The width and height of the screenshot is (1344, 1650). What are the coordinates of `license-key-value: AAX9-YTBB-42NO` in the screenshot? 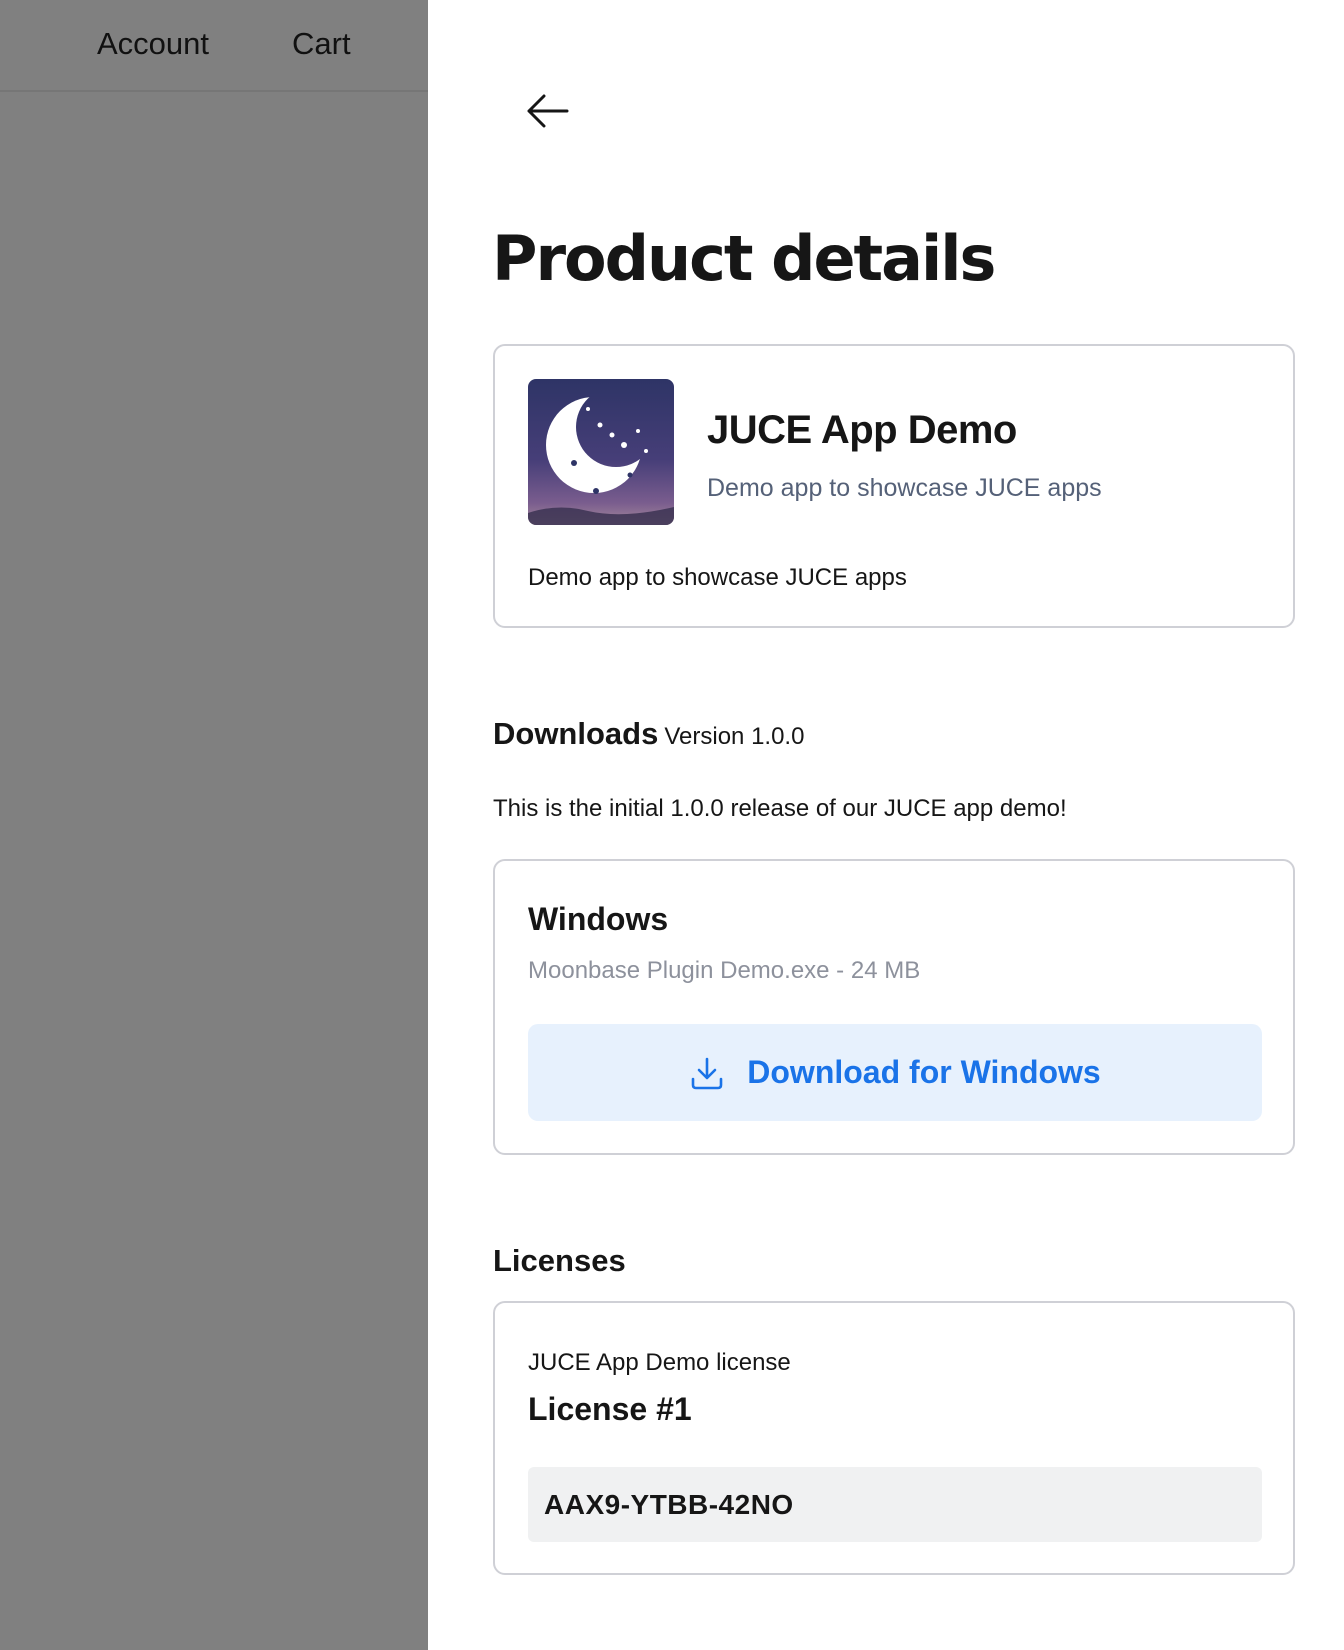 It's located at (669, 1505).